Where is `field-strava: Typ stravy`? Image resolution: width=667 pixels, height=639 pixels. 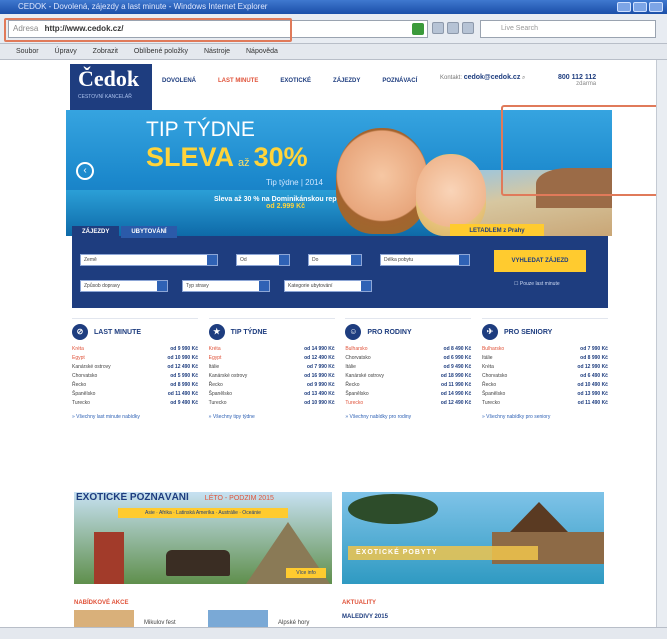 field-strava: Typ stravy is located at coordinates (226, 286).